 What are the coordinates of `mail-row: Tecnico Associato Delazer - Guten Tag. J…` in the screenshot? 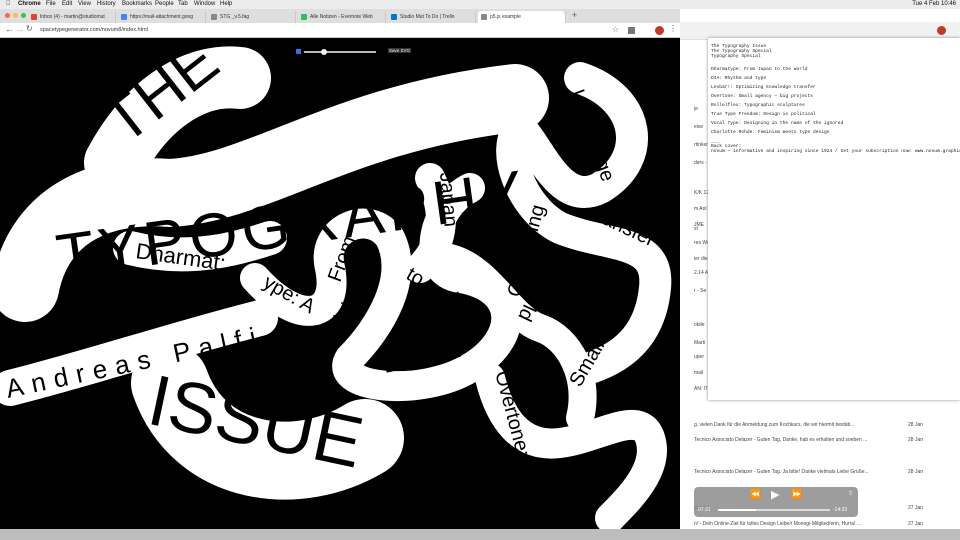 It's located at (805, 473).